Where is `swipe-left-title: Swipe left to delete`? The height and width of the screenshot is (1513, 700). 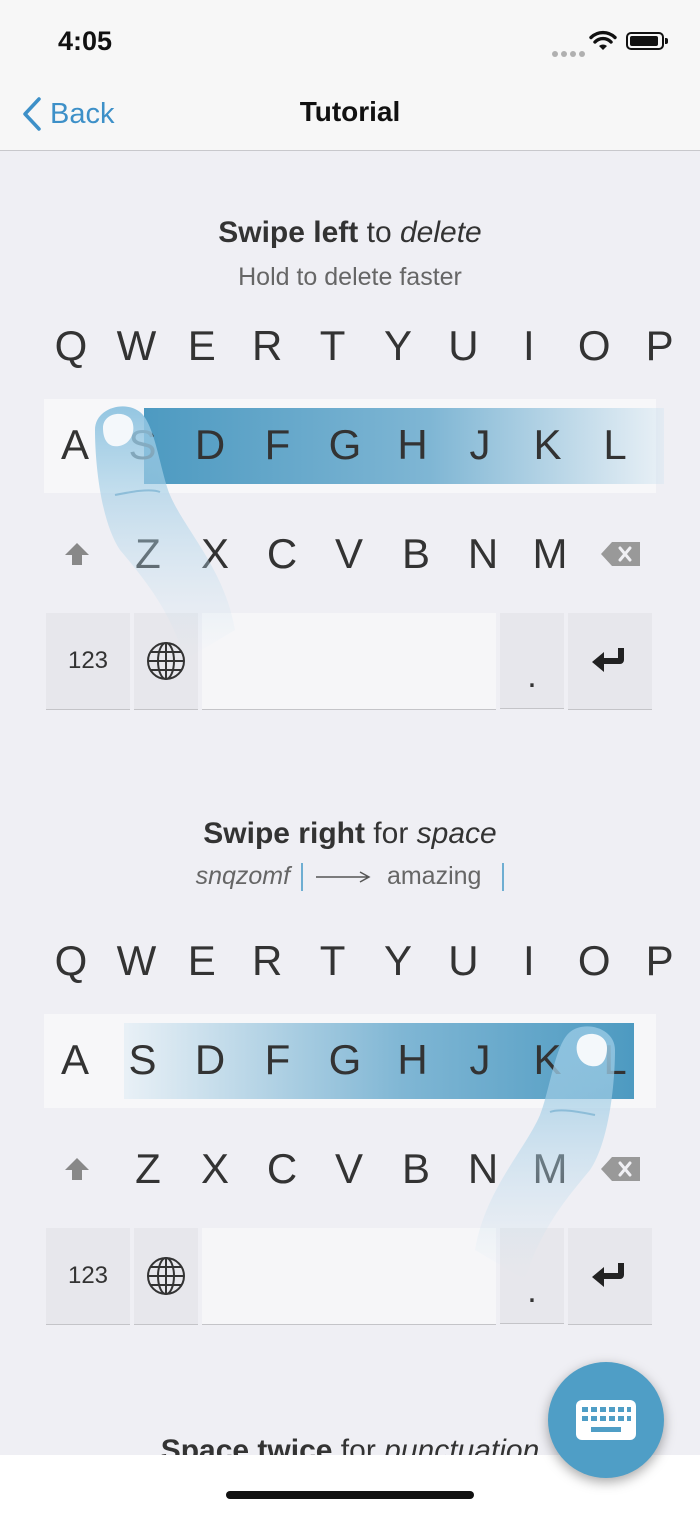 swipe-left-title: Swipe left to delete is located at coordinates (350, 233).